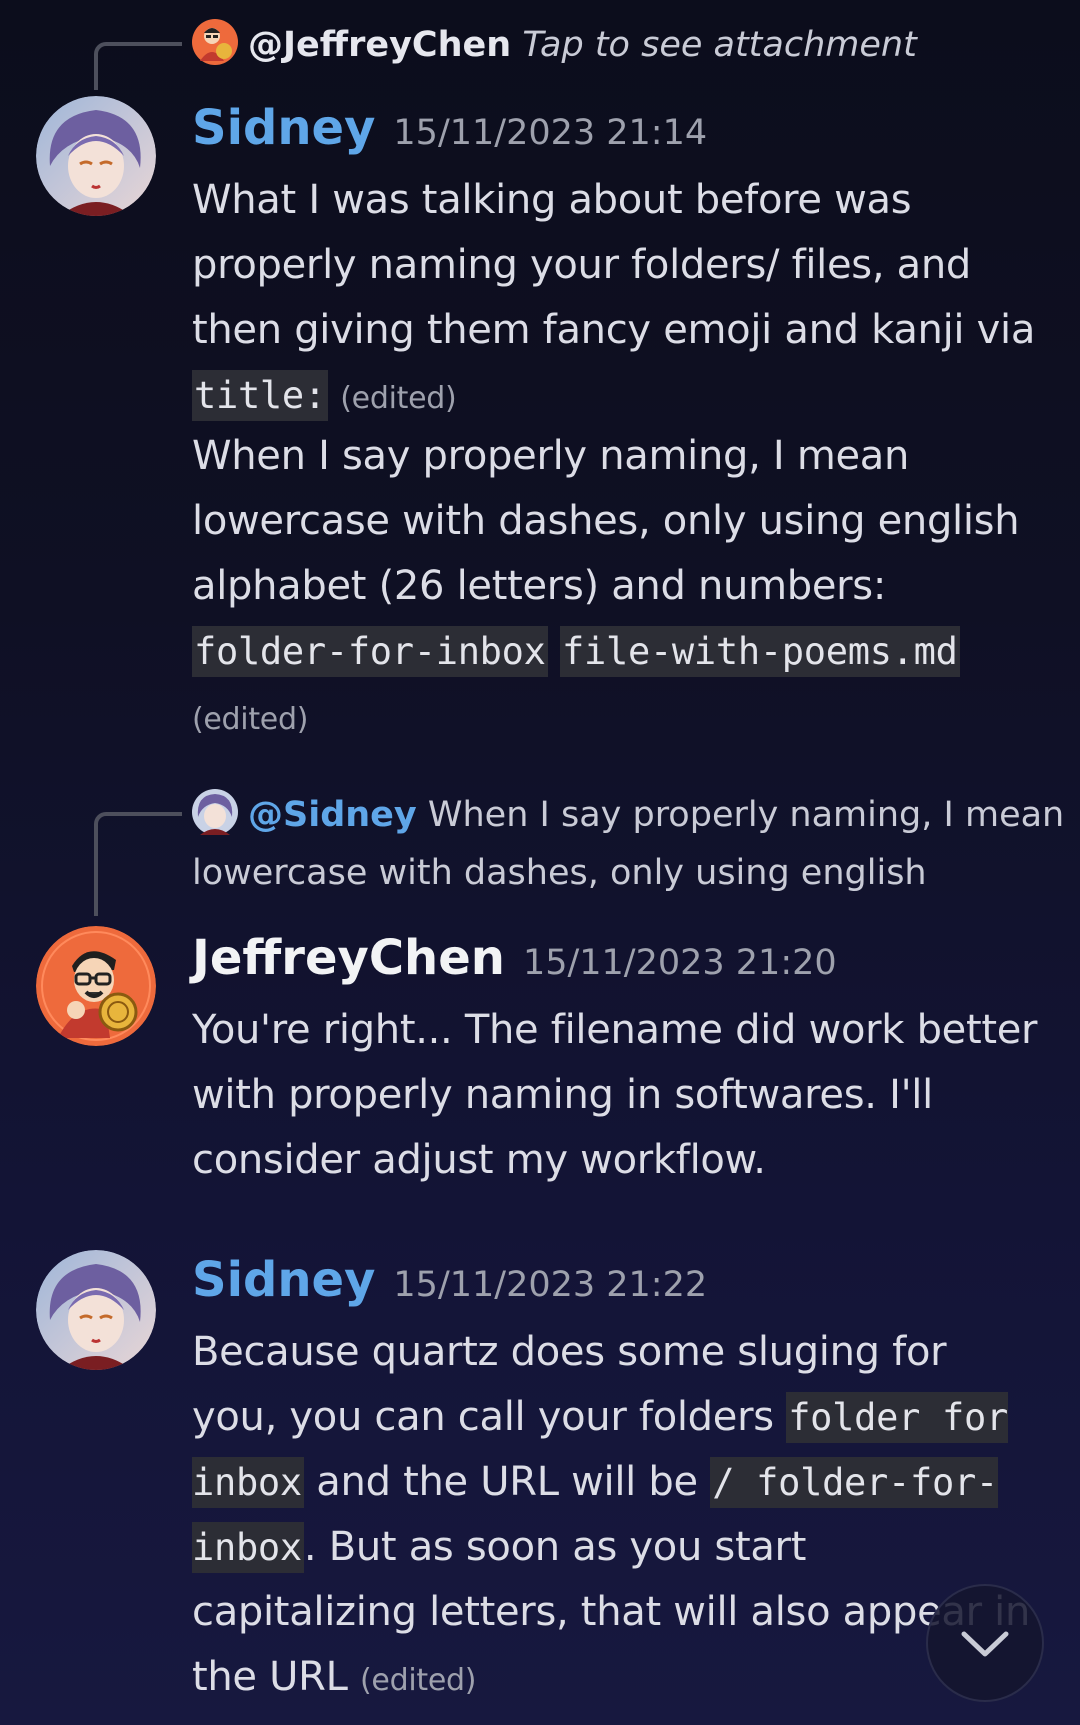 The height and width of the screenshot is (1725, 1080). Describe the element at coordinates (507, 1482) in the screenshot. I see `message-text: and the URL will be` at that location.